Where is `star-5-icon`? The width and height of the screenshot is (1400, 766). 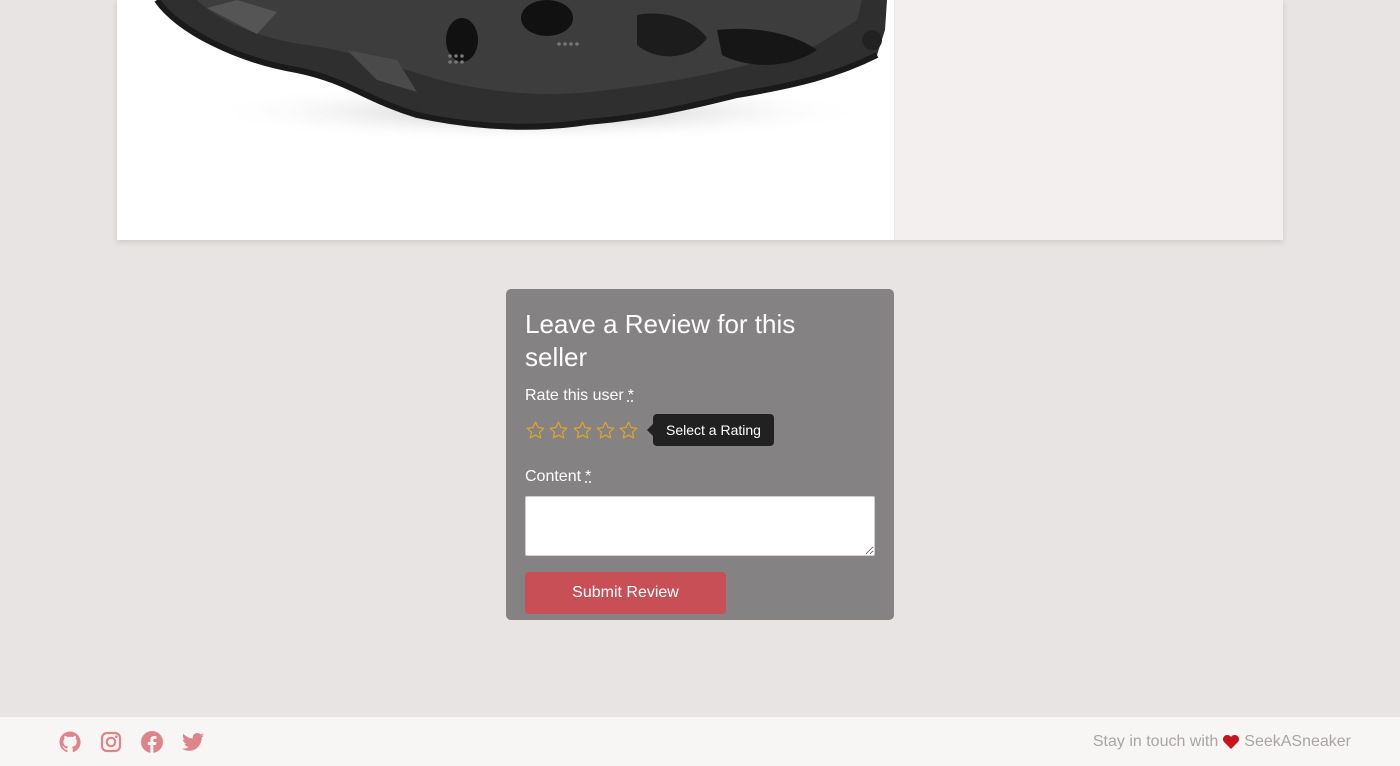
star-5-icon is located at coordinates (628, 430).